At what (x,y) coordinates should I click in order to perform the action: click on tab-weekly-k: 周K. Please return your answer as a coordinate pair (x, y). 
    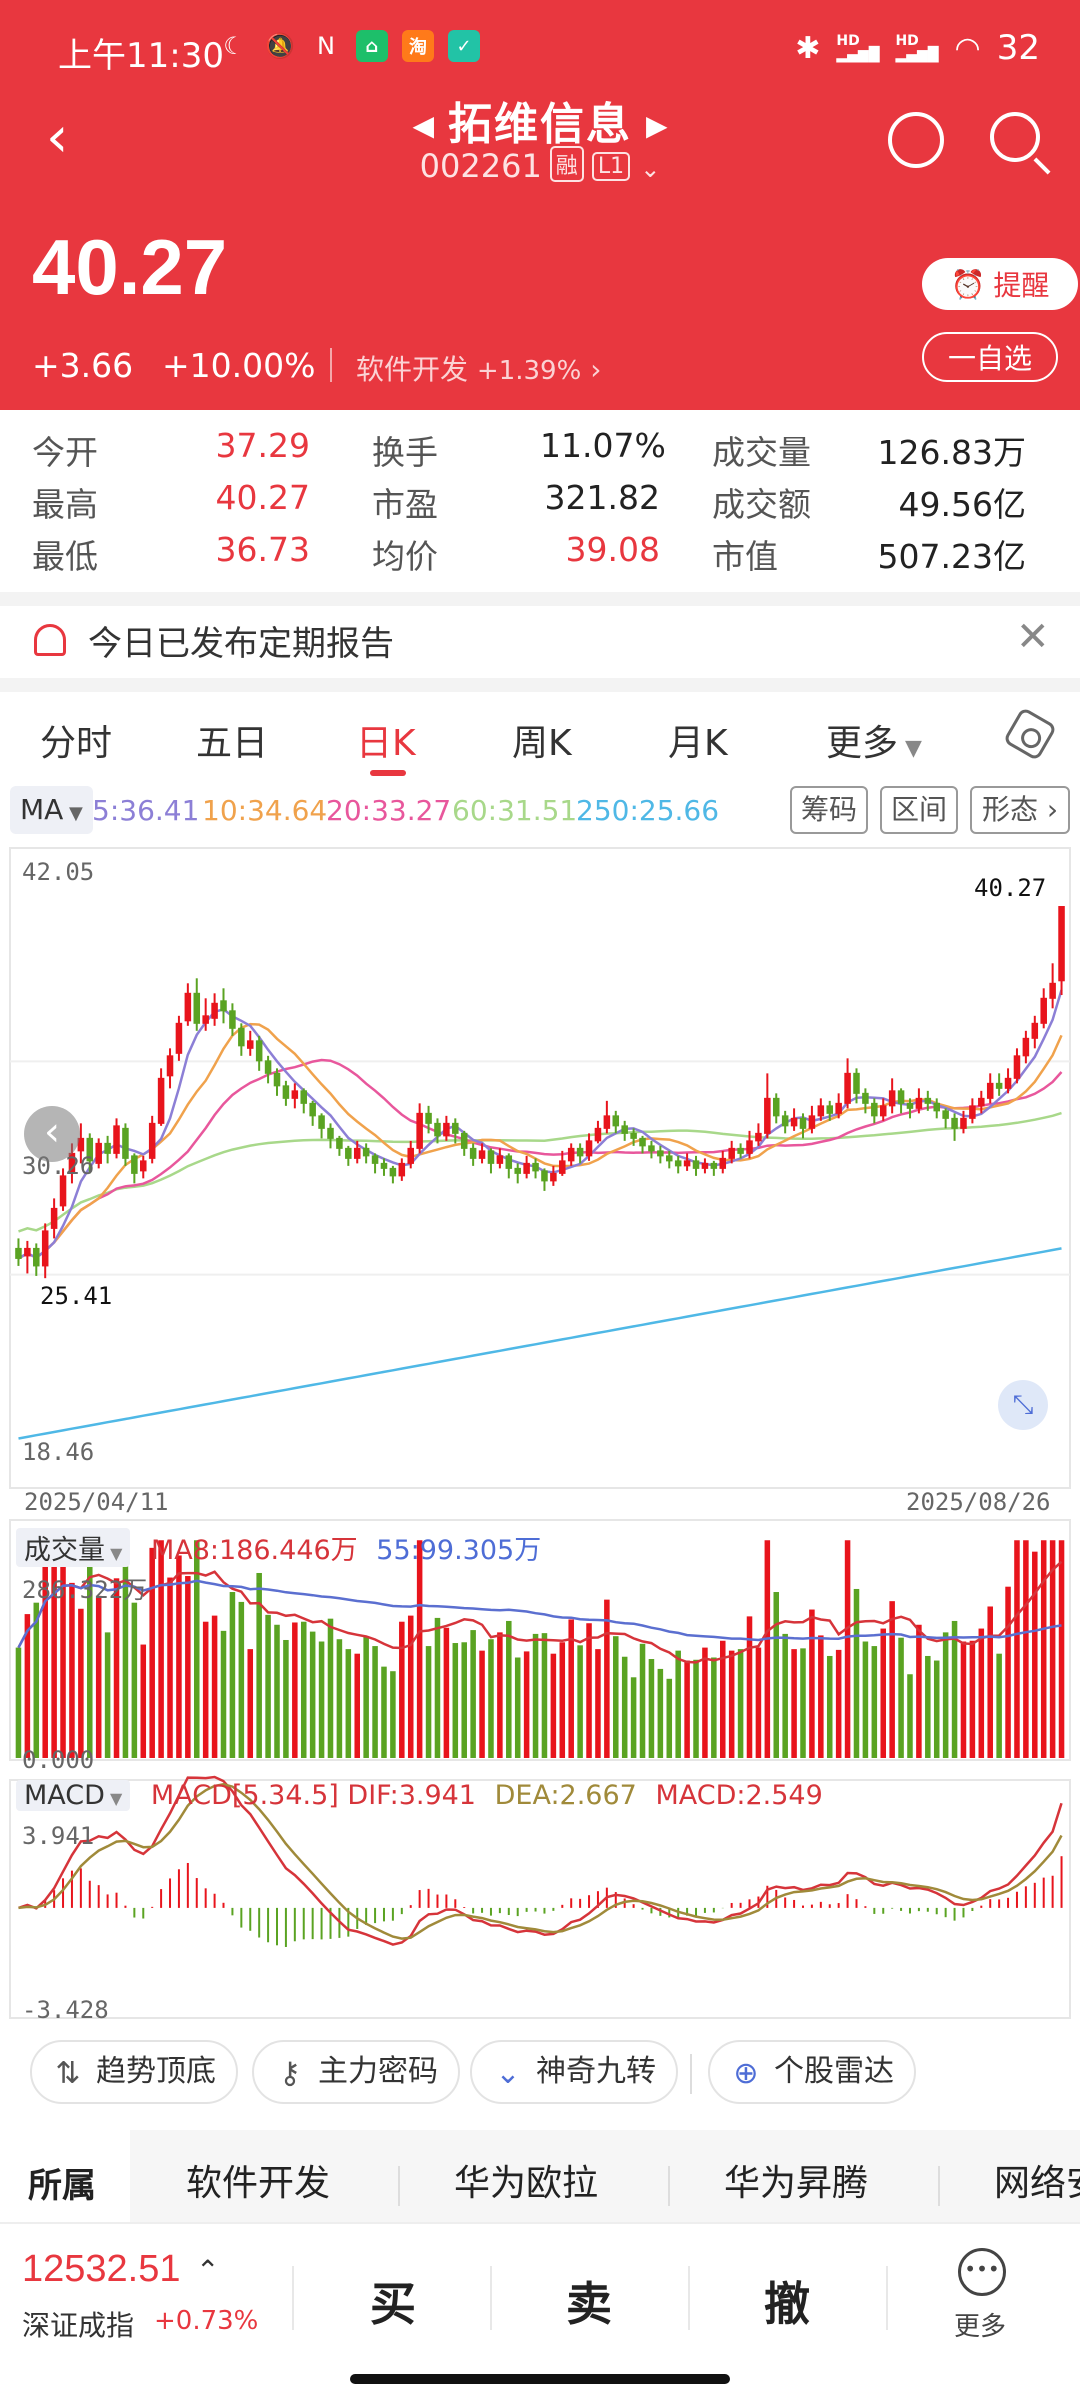
    Looking at the image, I should click on (542, 740).